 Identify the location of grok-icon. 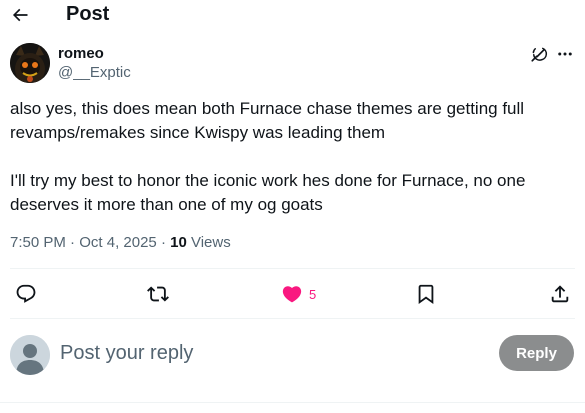
(539, 54).